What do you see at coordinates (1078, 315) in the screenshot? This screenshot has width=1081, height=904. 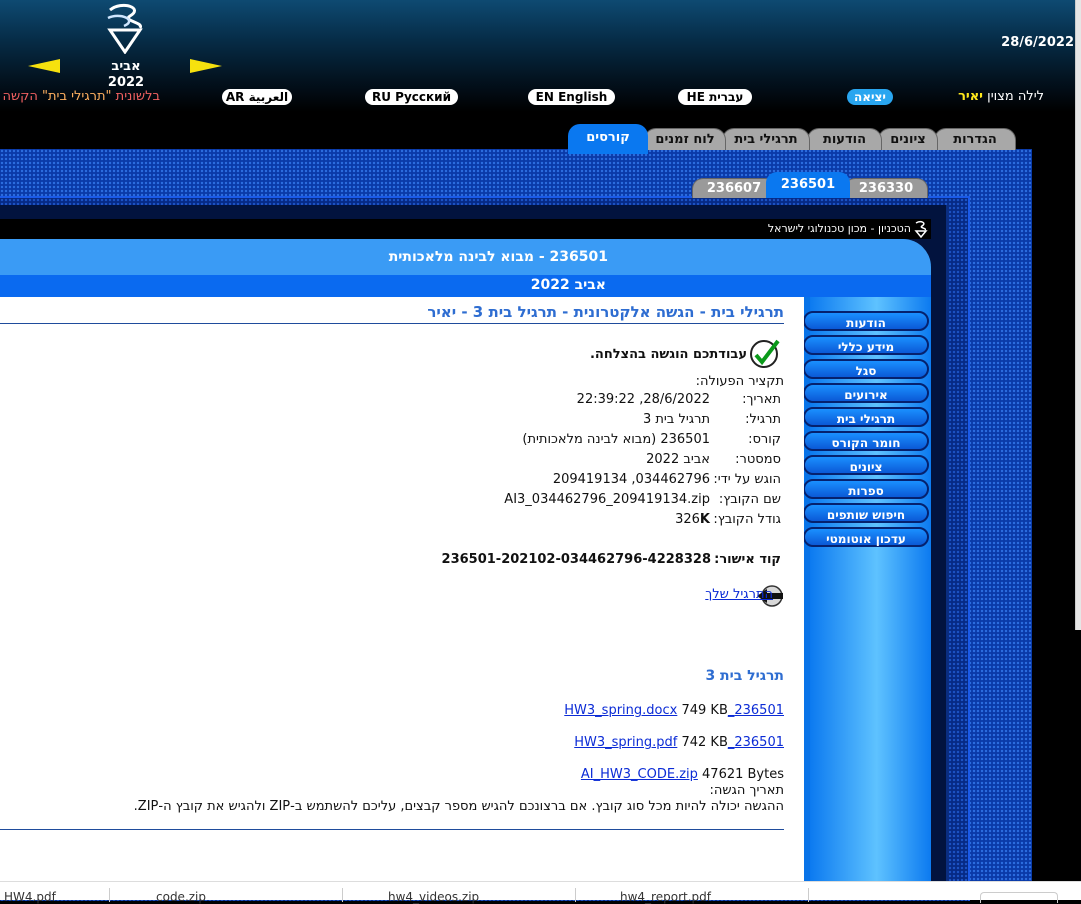 I see `page-scrollbar` at bounding box center [1078, 315].